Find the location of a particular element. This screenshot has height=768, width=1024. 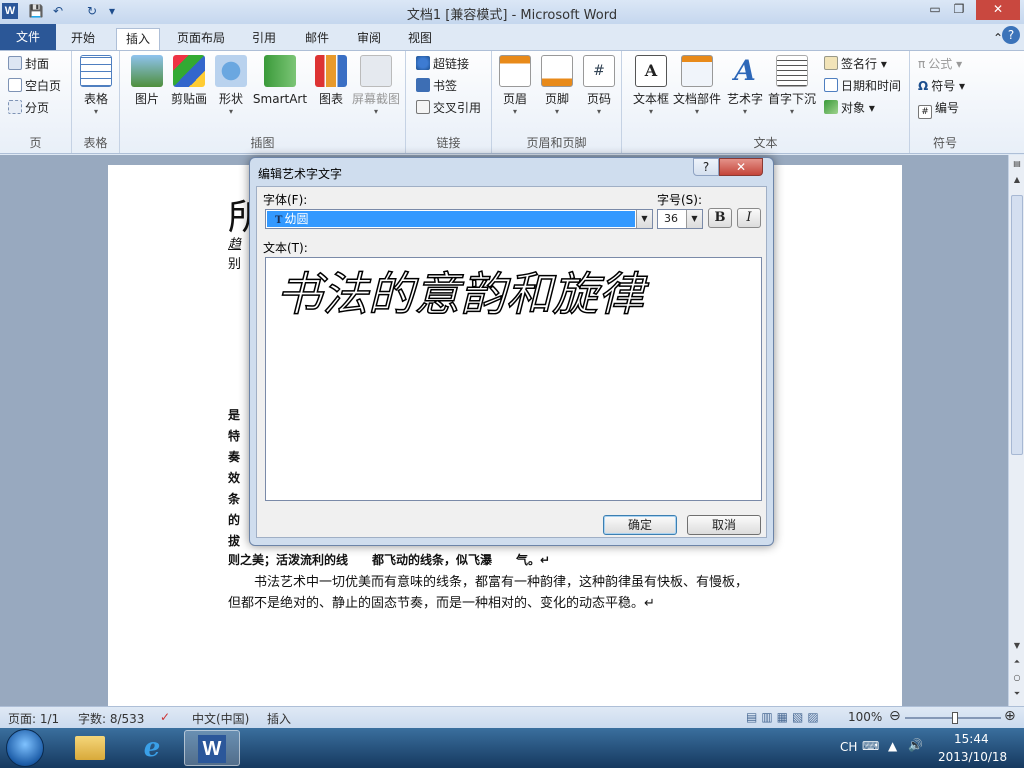

wordart-icon: A is located at coordinates (745, 70).